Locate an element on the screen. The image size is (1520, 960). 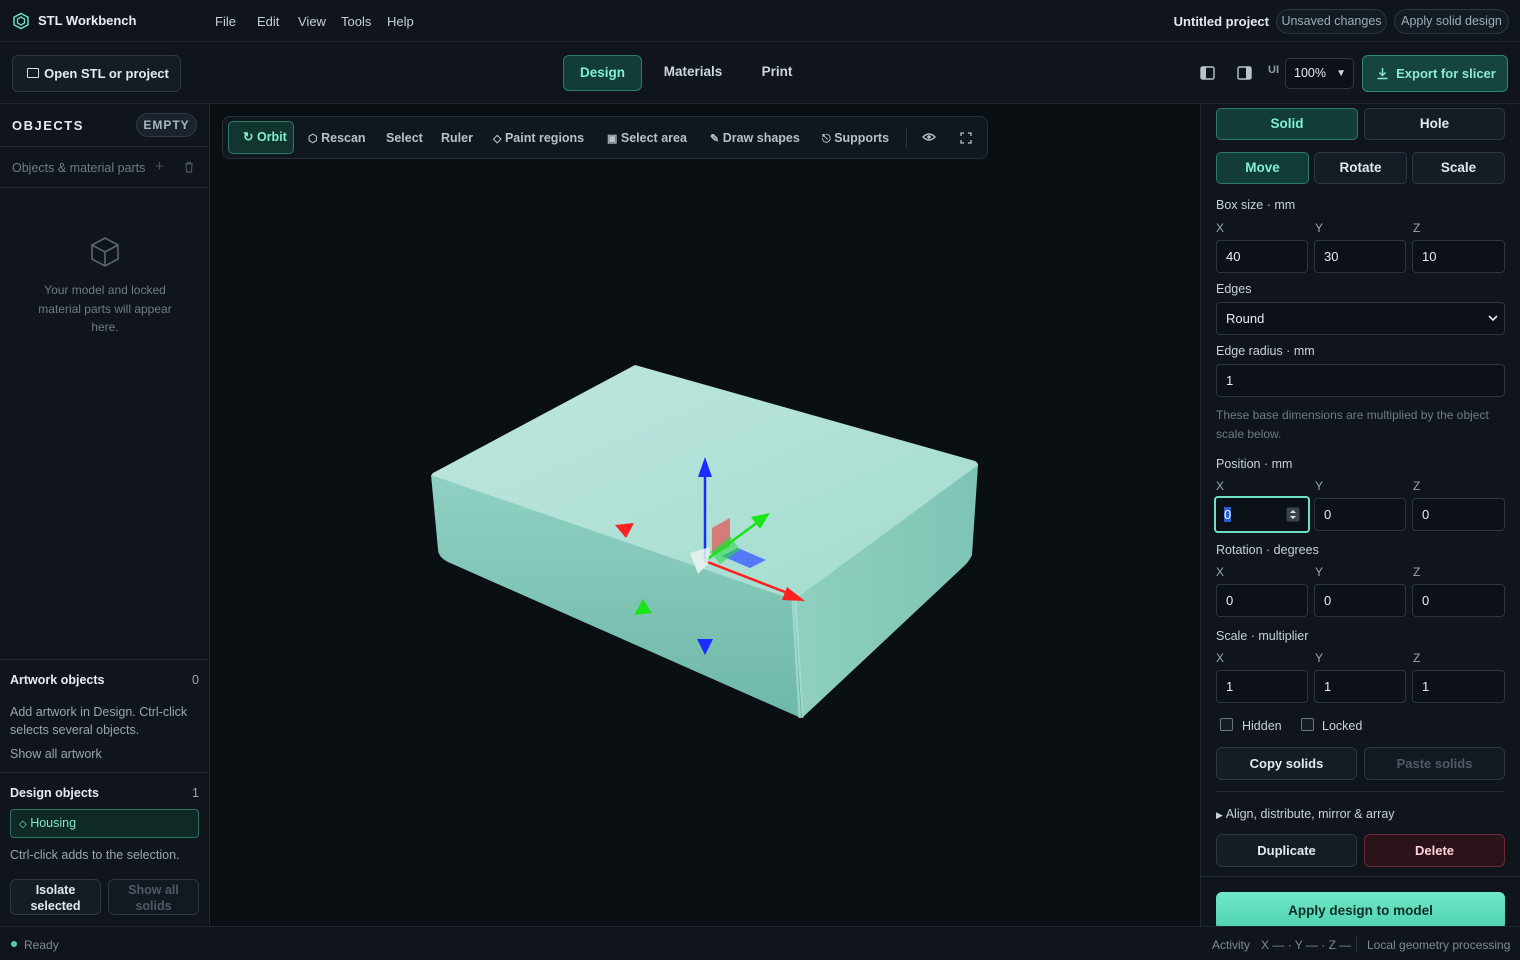
box-size-x-input: 40 is located at coordinates (1262, 256).